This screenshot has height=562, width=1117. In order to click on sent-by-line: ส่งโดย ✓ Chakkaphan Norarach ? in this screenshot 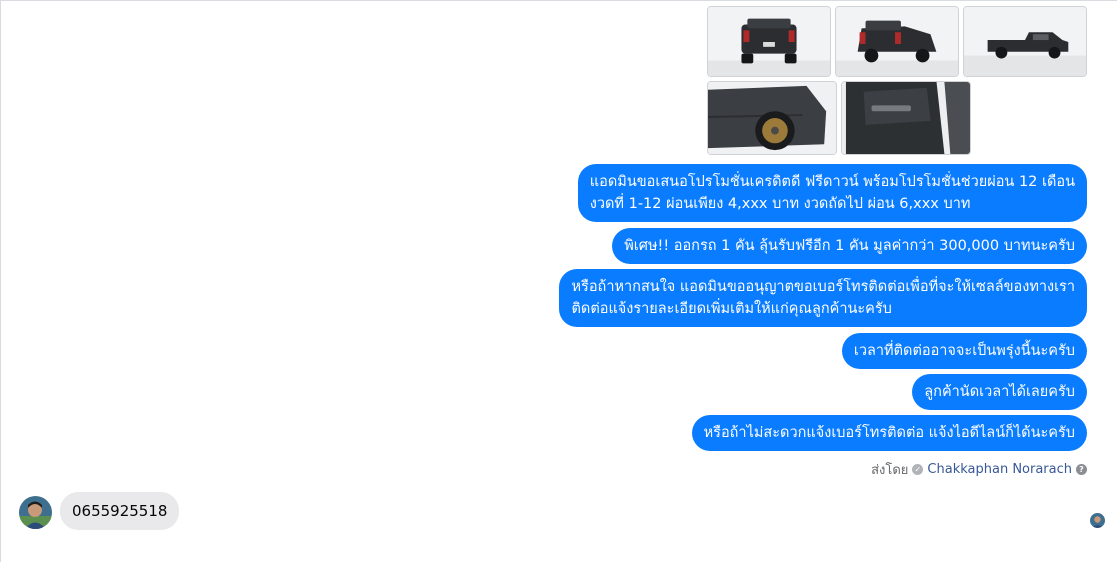, I will do `click(979, 469)`.